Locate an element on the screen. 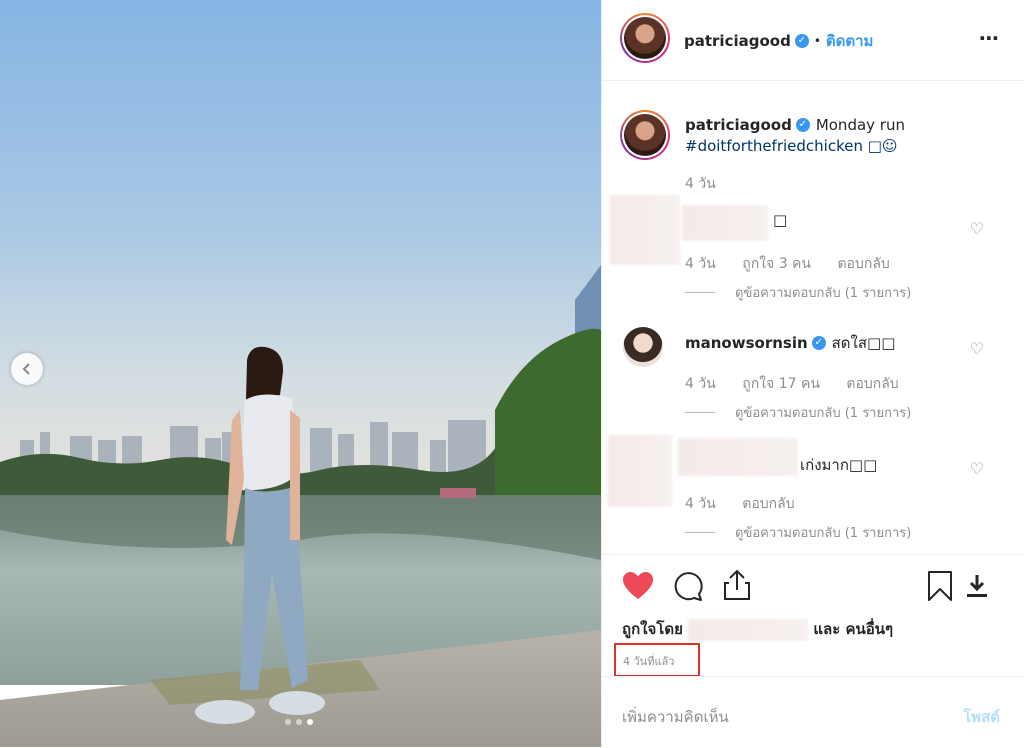 The width and height of the screenshot is (1024, 748). caption-username: patriciagood is located at coordinates (738, 125).